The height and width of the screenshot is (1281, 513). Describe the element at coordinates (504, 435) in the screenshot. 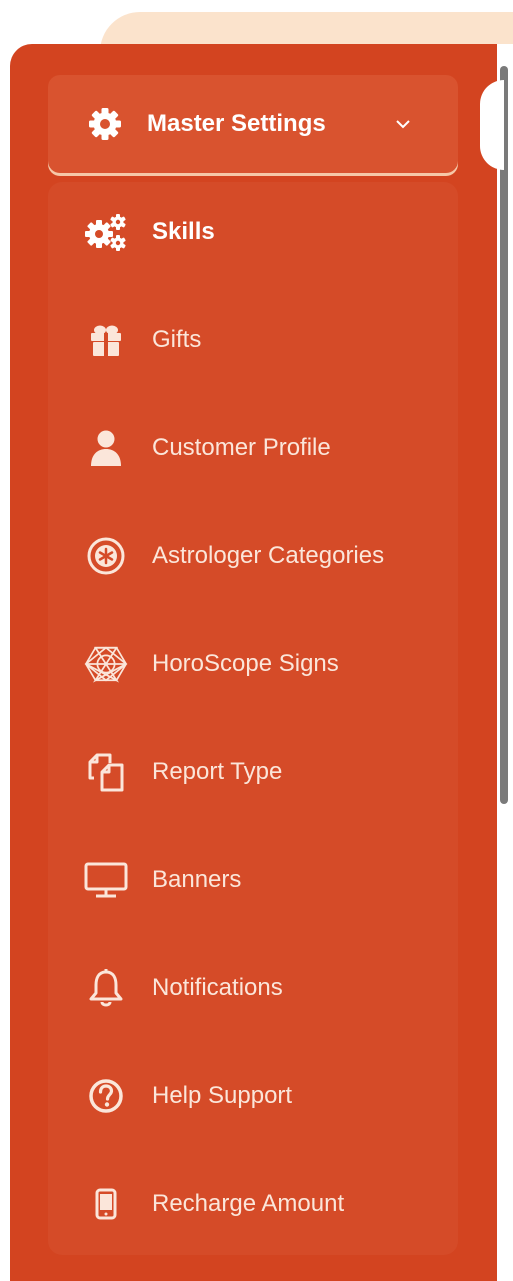

I see `scrollbar-thumb` at that location.